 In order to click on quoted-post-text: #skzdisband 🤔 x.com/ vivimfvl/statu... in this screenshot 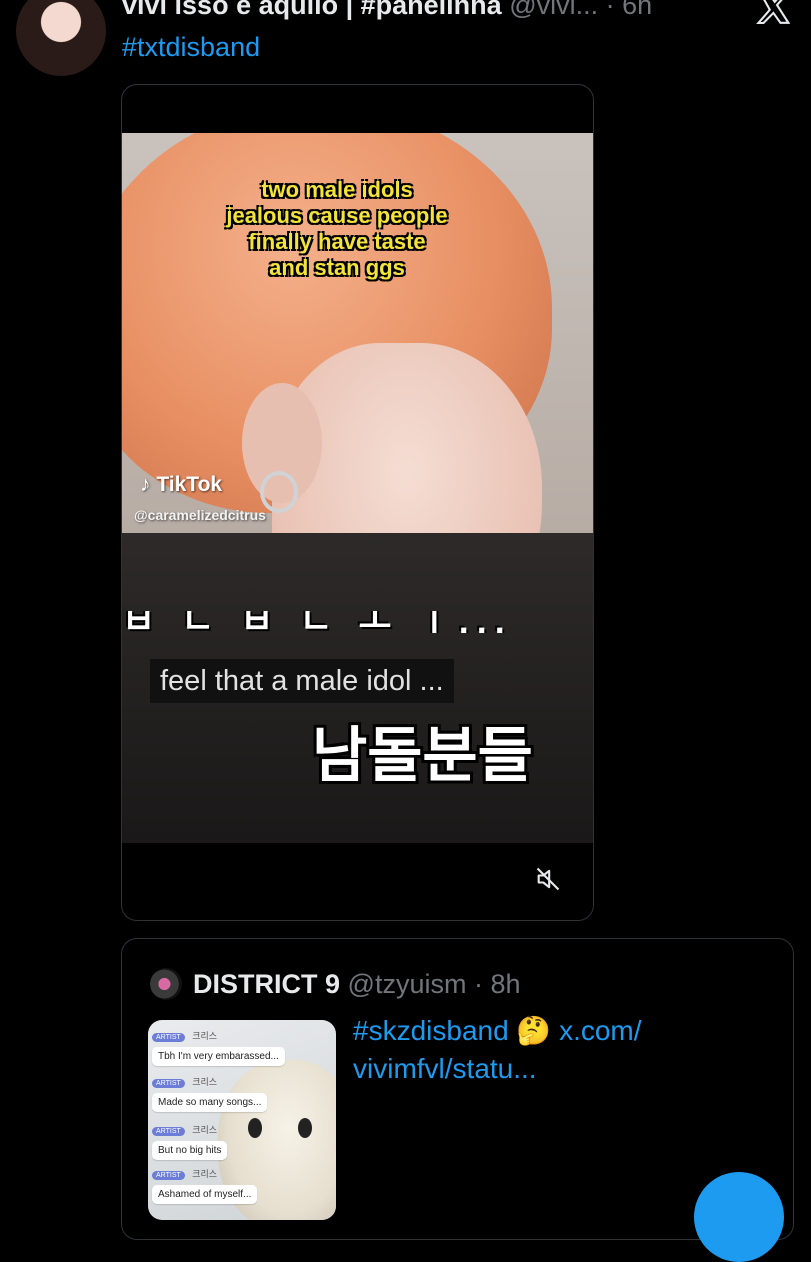, I will do `click(563, 1050)`.